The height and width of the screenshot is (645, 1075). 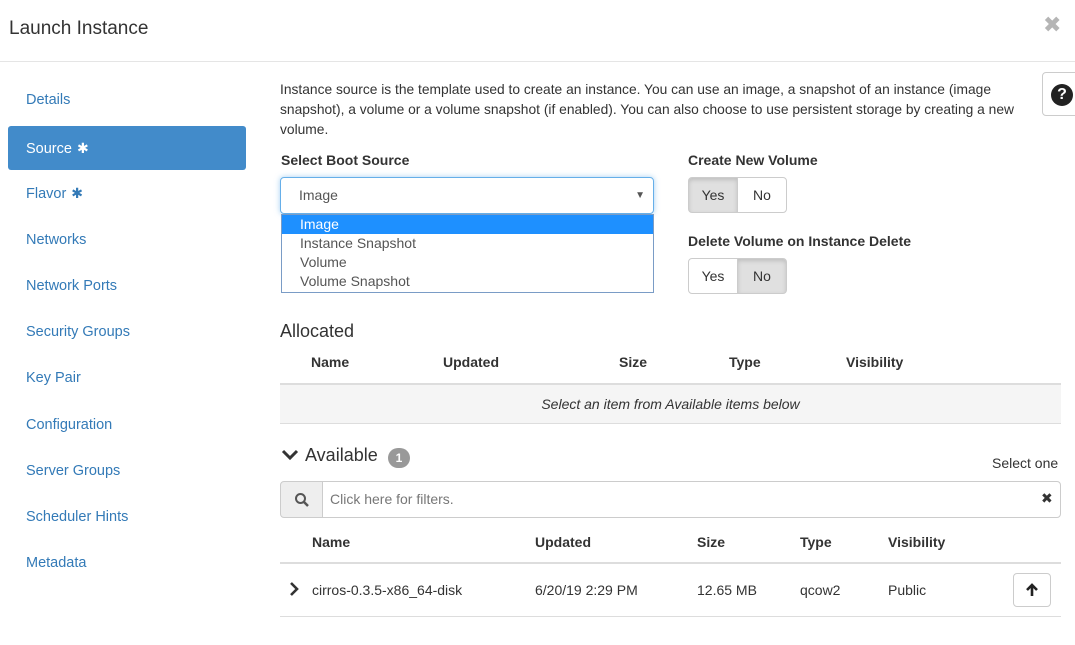 I want to click on close-icon: ✖, so click(x=1052, y=25).